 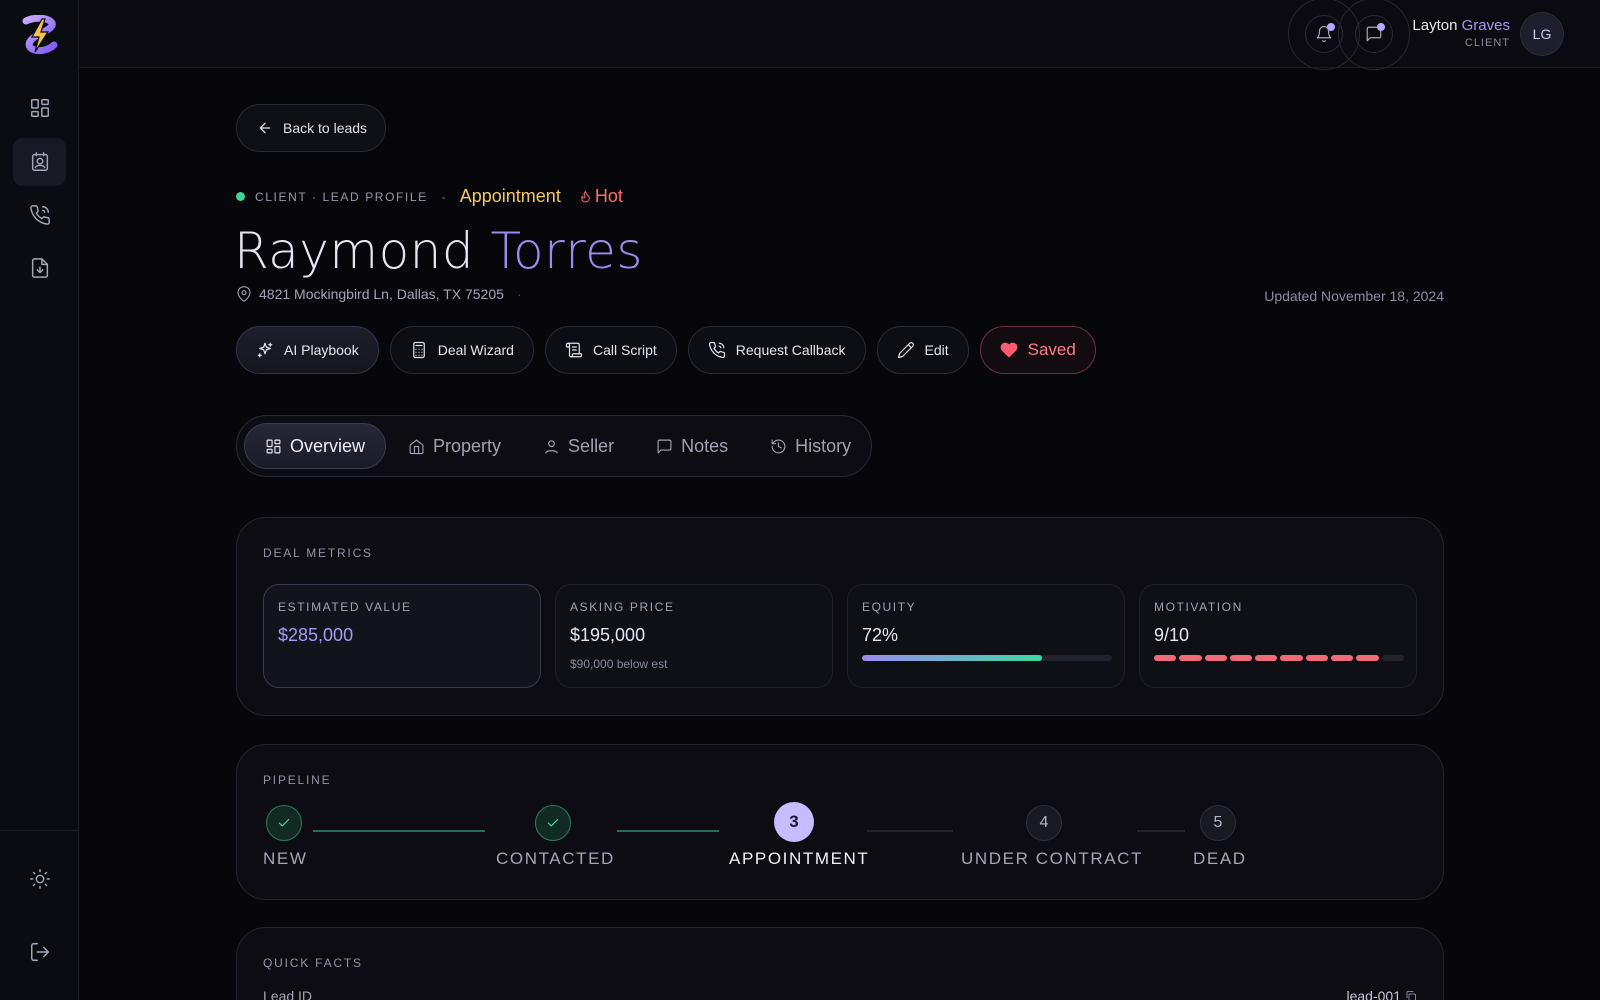 What do you see at coordinates (986, 636) in the screenshot?
I see `metric-equity: EQUITY 72%` at bounding box center [986, 636].